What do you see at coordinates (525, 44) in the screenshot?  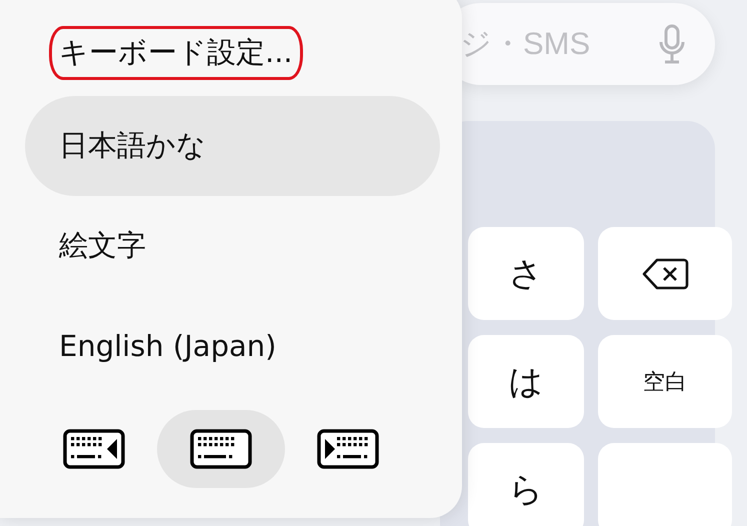 I see `search-placeholder: ジ・SMS` at bounding box center [525, 44].